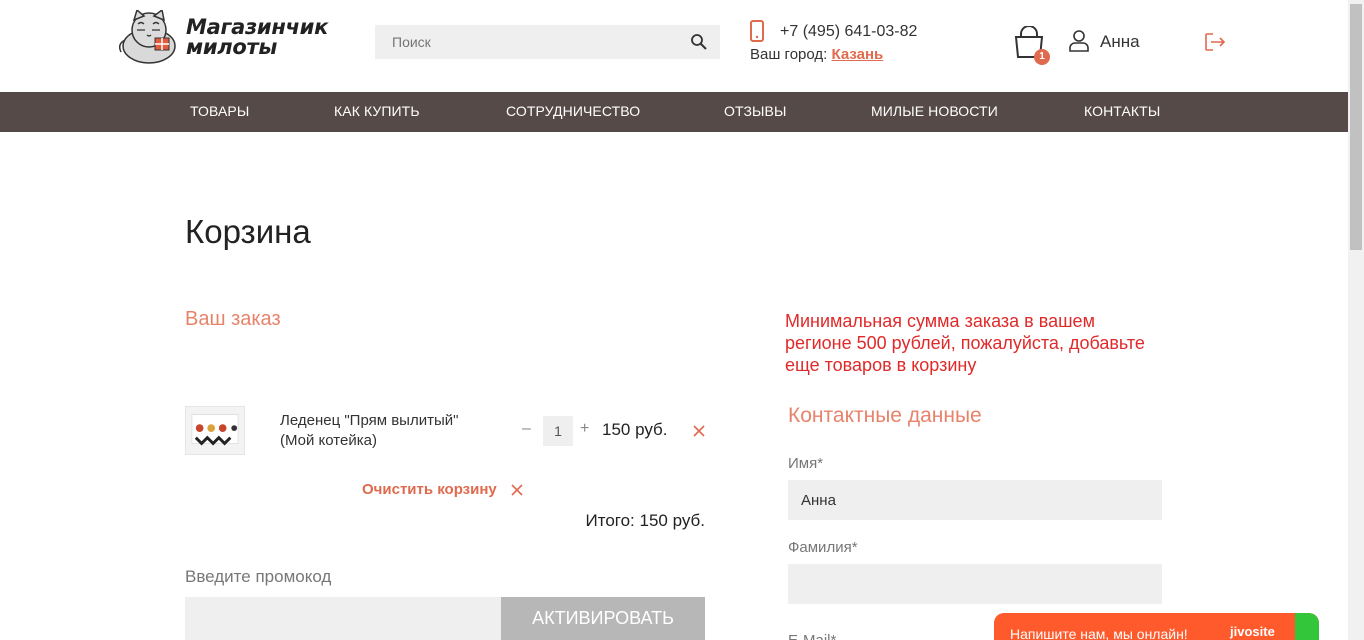  Describe the element at coordinates (789, 54) in the screenshot. I see `city-label: Ваш город:` at that location.